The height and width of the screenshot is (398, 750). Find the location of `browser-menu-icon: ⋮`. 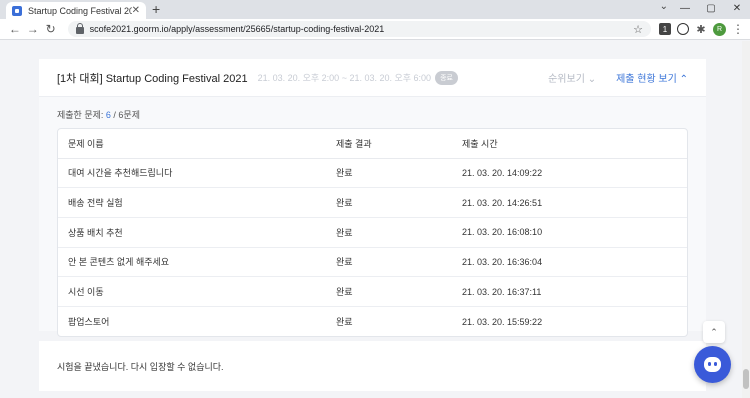

browser-menu-icon: ⋮ is located at coordinates (738, 29).